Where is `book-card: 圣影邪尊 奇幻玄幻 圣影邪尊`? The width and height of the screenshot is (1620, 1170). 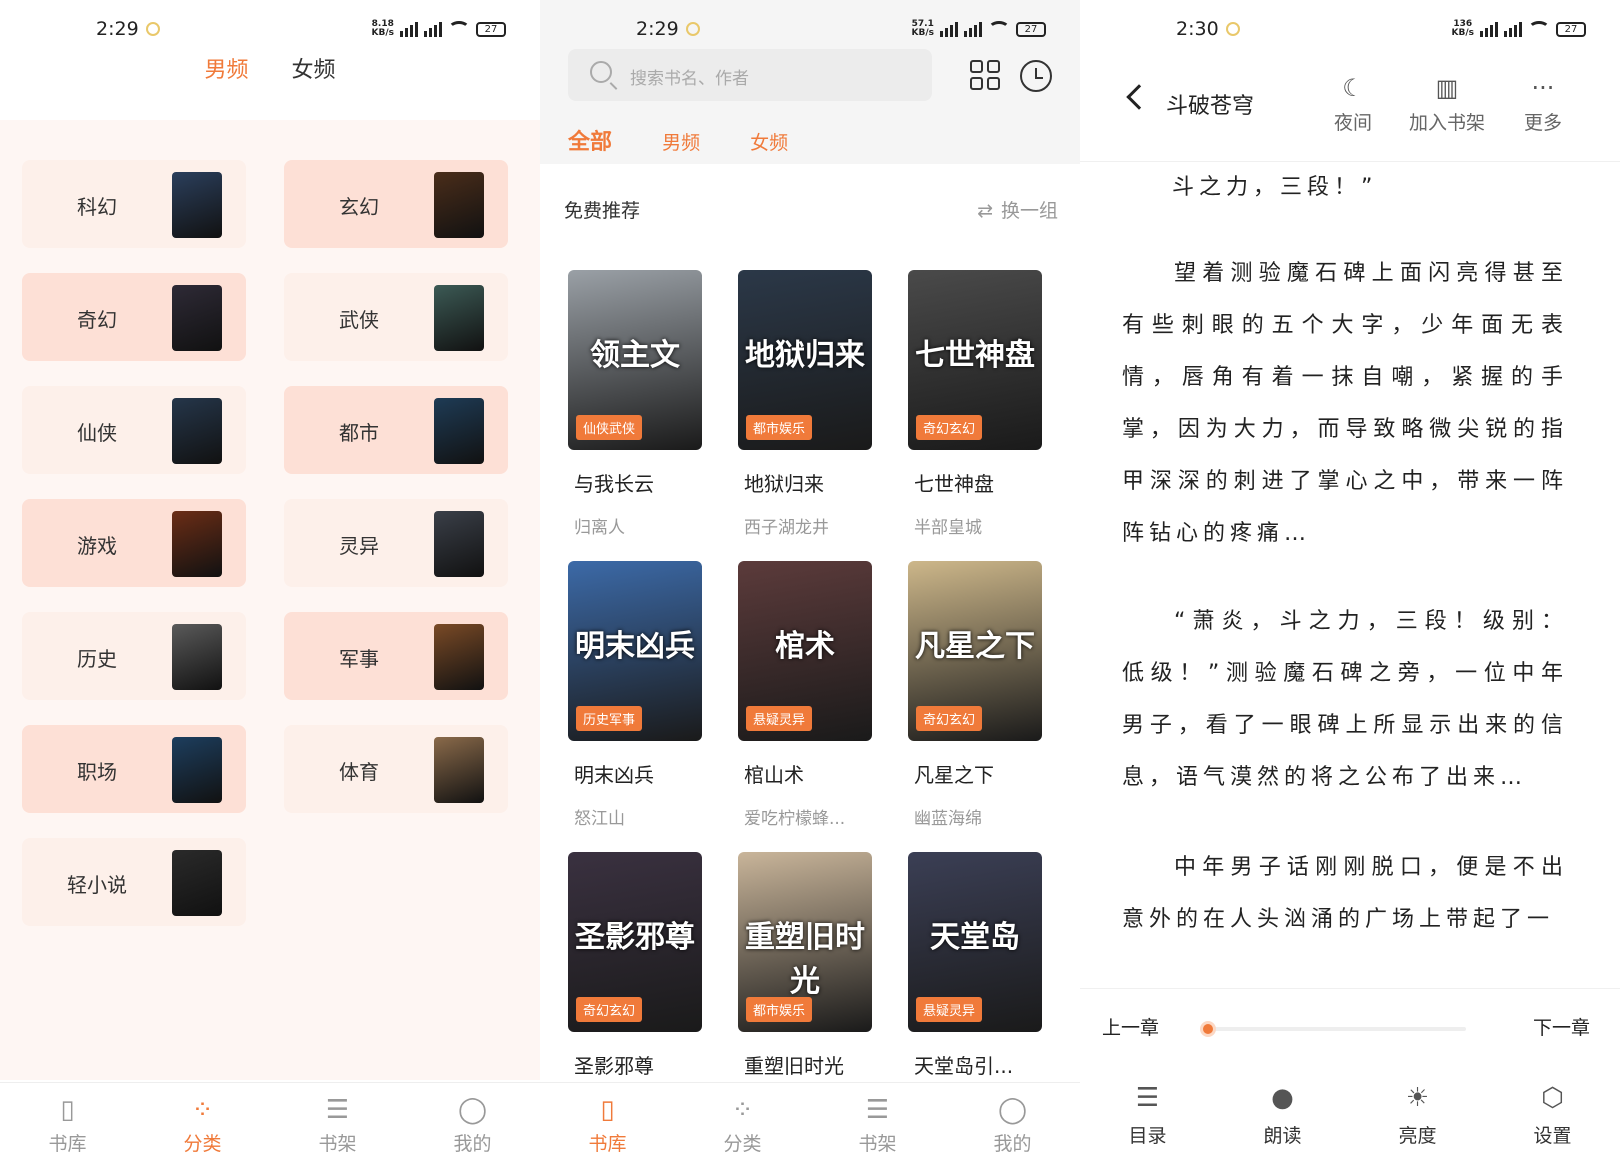 book-card: 圣影邪尊 奇幻玄幻 圣影邪尊 is located at coordinates (635, 965).